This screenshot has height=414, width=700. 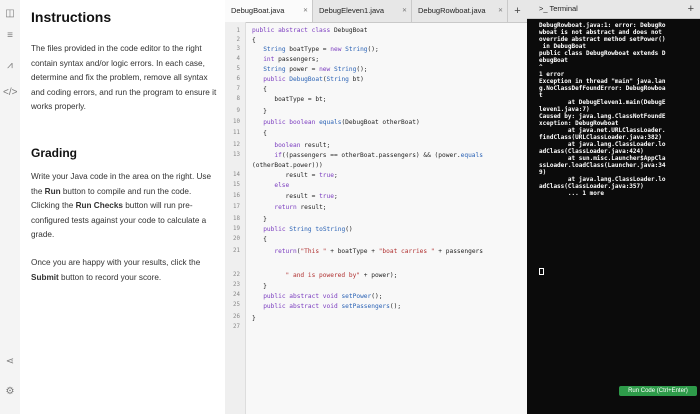 I want to click on instructions-title: Instructions, so click(x=71, y=17).